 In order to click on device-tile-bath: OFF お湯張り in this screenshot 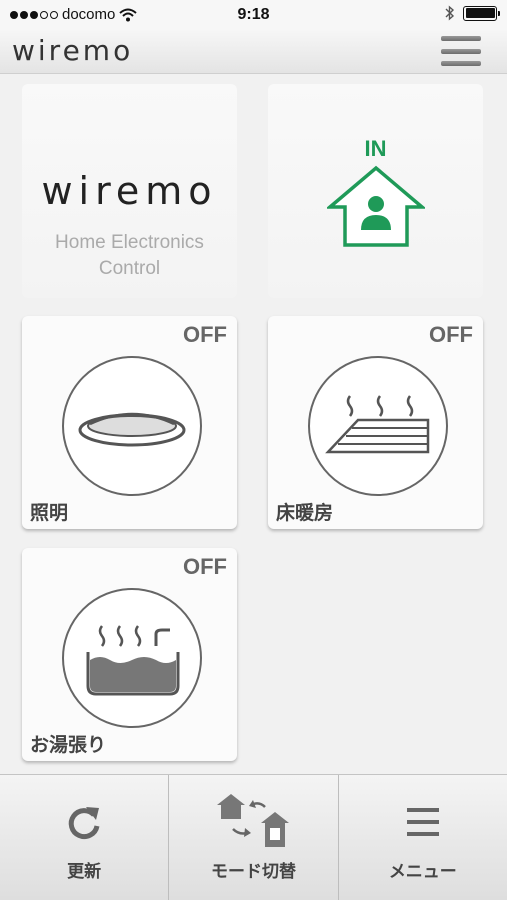, I will do `click(129, 654)`.